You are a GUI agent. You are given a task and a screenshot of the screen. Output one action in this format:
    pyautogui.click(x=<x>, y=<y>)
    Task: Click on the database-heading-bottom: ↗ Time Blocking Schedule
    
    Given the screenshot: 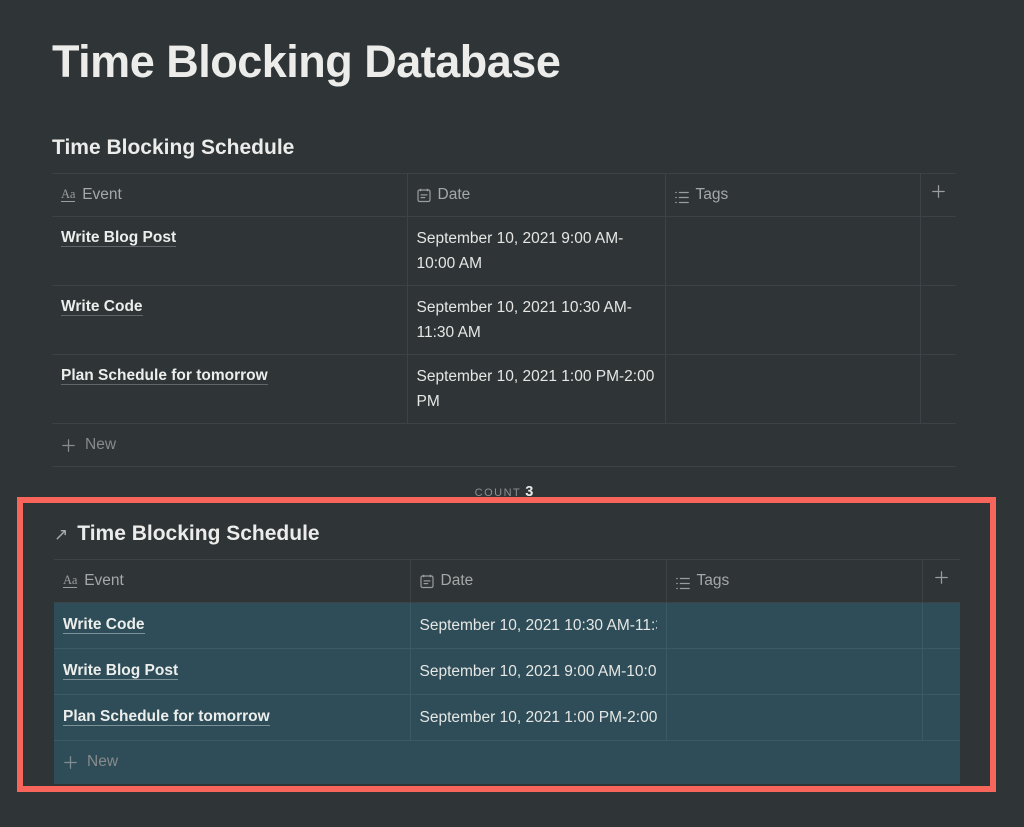 What is the action you would take?
    pyautogui.click(x=507, y=534)
    